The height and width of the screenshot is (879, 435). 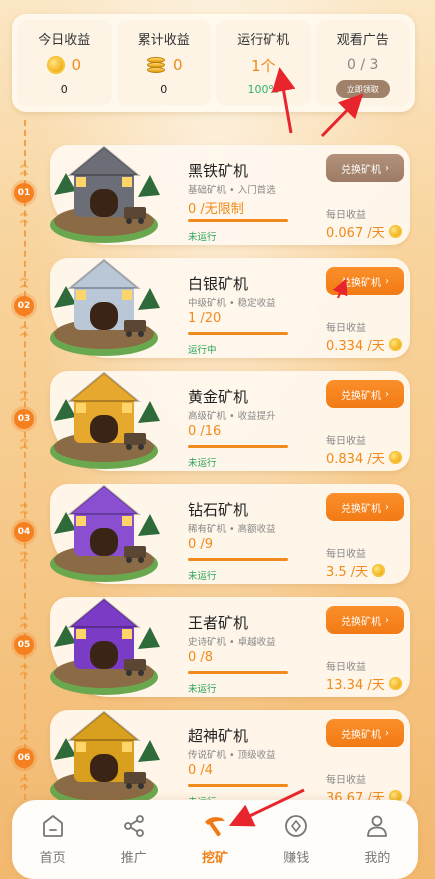 What do you see at coordinates (296, 826) in the screenshot?
I see `coin-icon` at bounding box center [296, 826].